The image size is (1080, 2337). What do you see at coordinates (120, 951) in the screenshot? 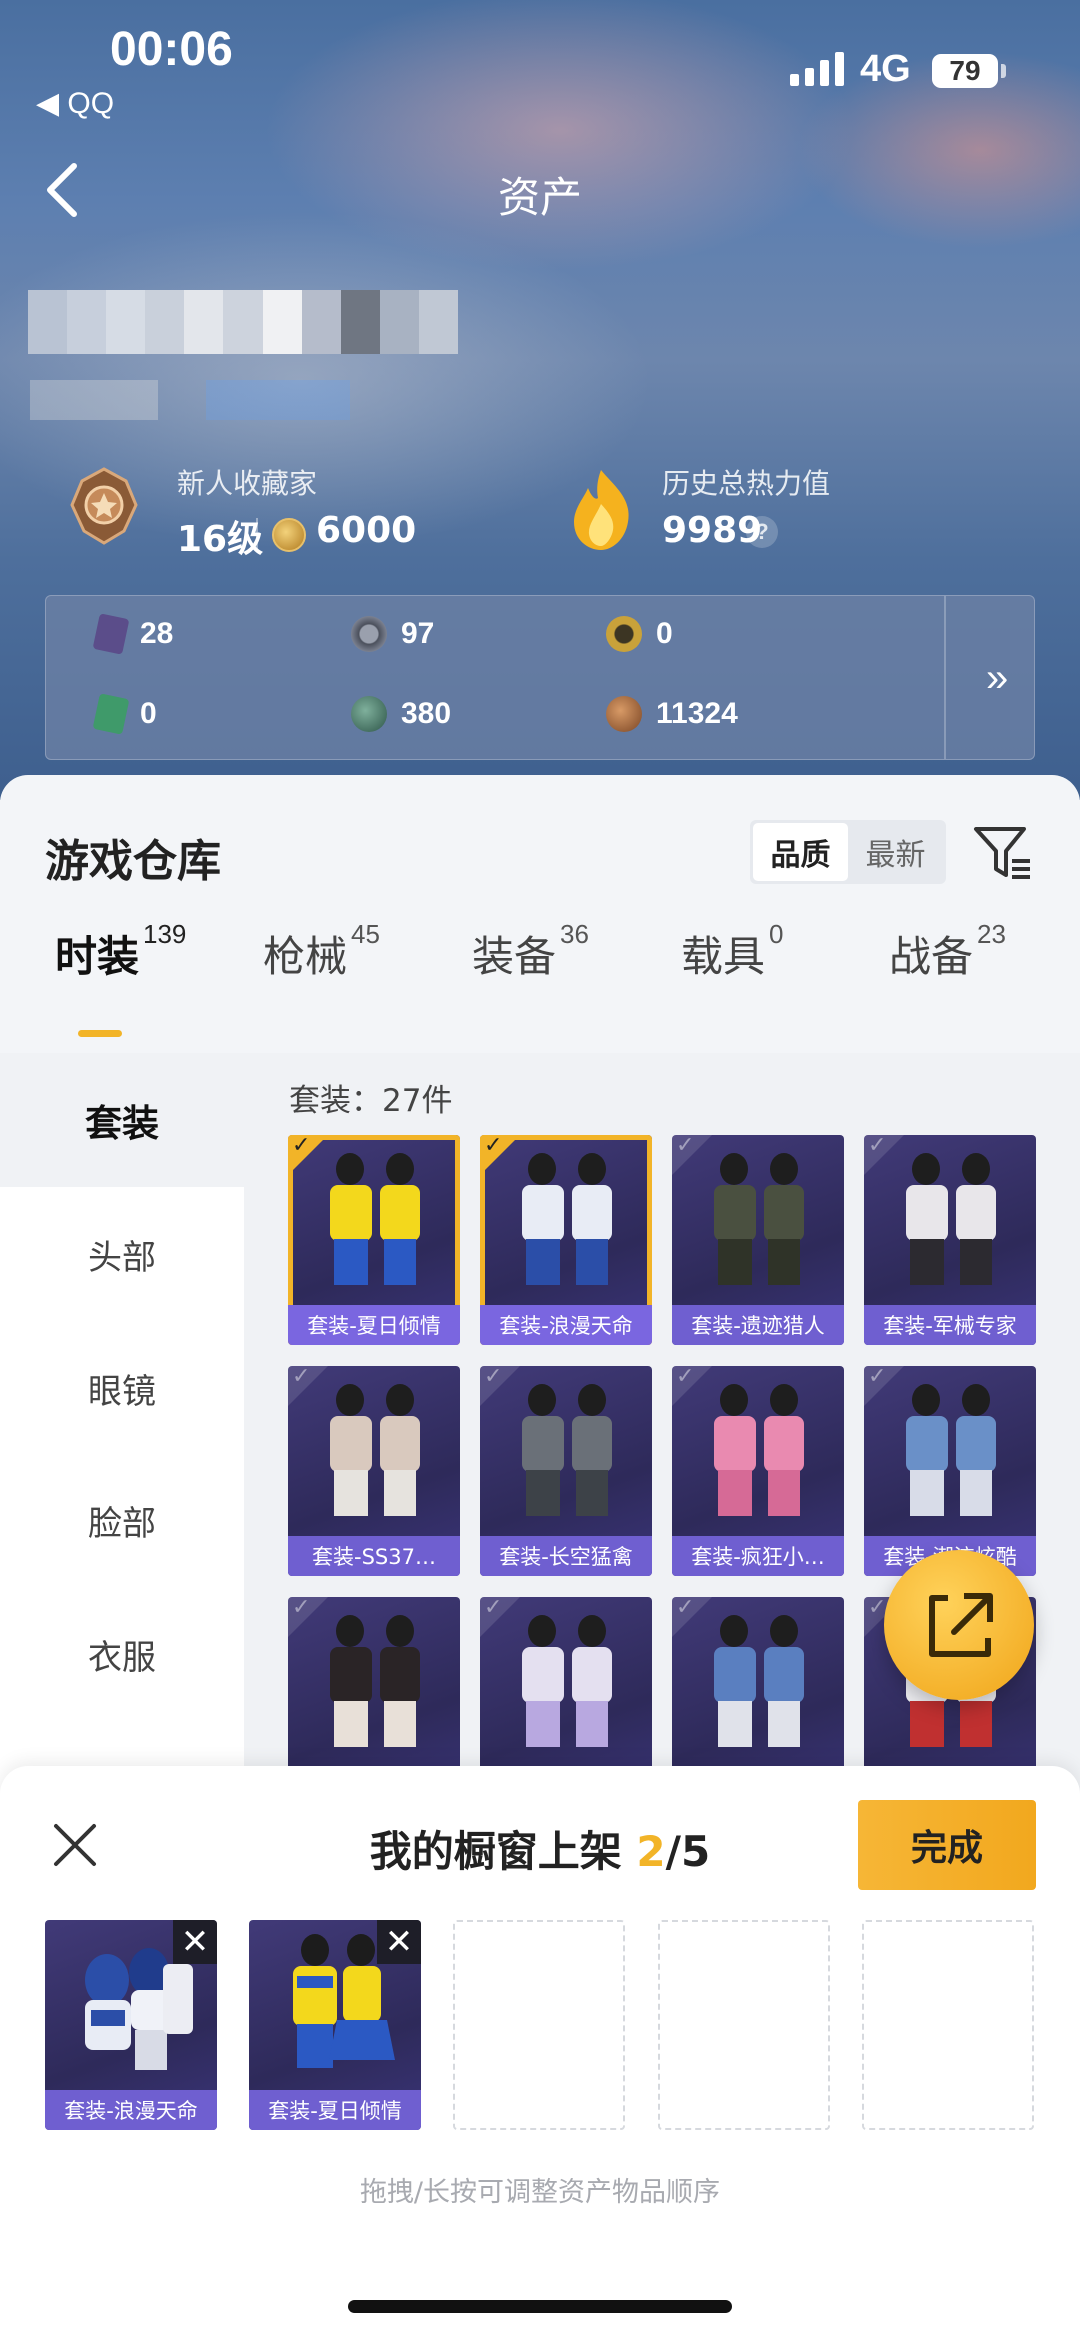
I see `tab-fashion: 时装 139` at bounding box center [120, 951].